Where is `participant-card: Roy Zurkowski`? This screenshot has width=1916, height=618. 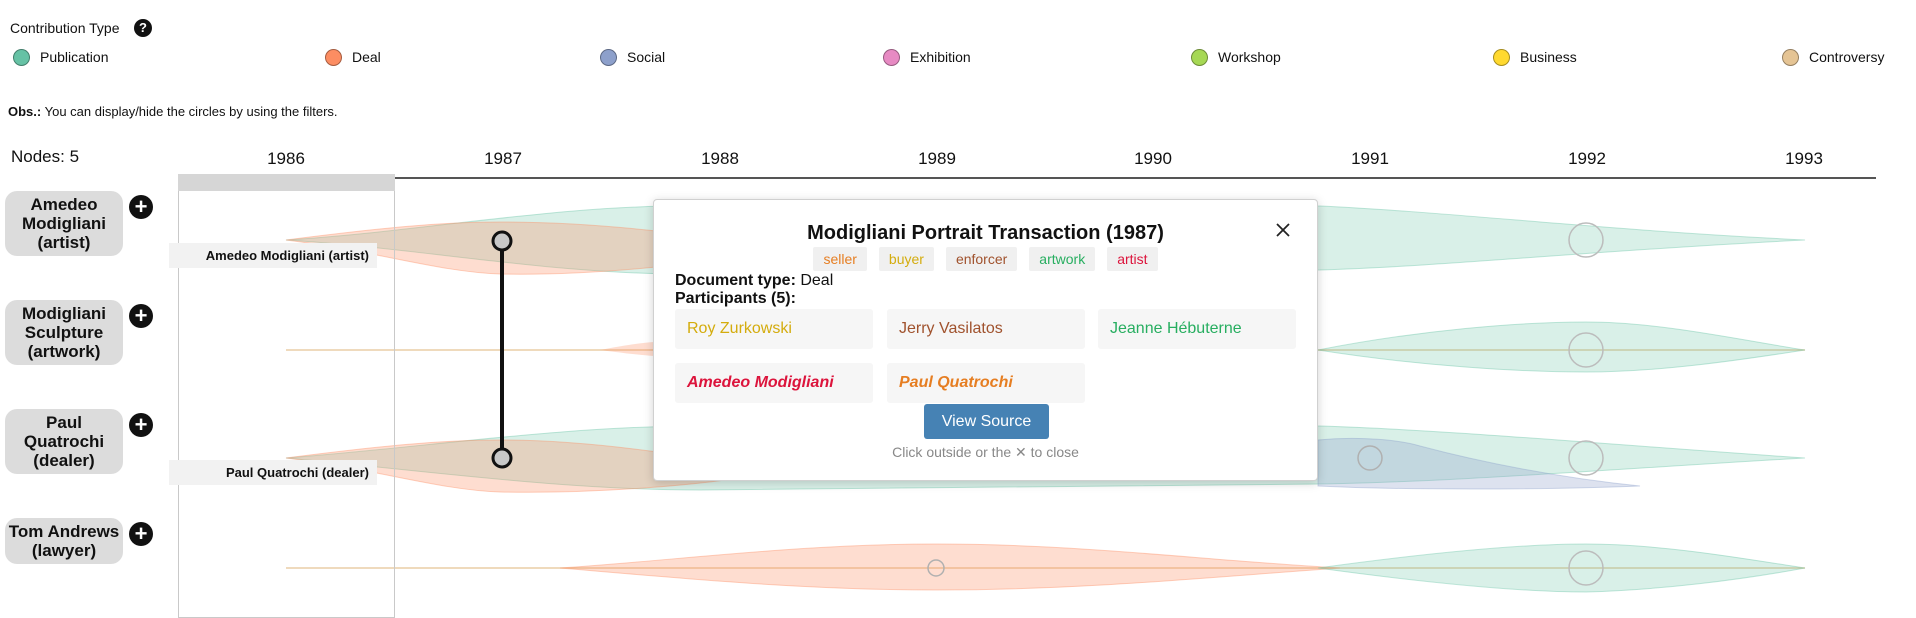
participant-card: Roy Zurkowski is located at coordinates (774, 329).